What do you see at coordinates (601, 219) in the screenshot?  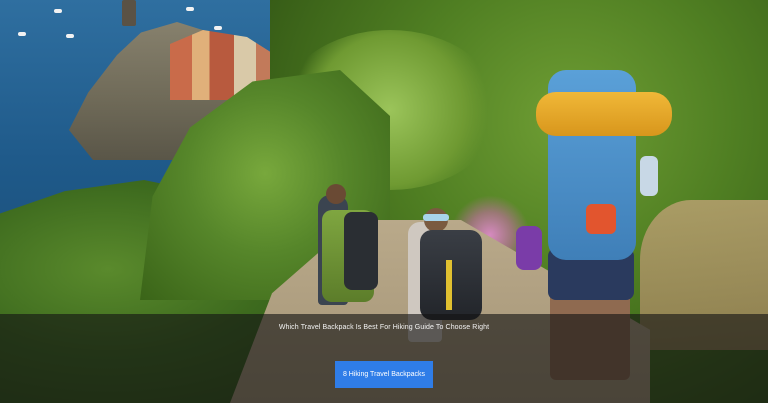 I see `backpack-pocket` at bounding box center [601, 219].